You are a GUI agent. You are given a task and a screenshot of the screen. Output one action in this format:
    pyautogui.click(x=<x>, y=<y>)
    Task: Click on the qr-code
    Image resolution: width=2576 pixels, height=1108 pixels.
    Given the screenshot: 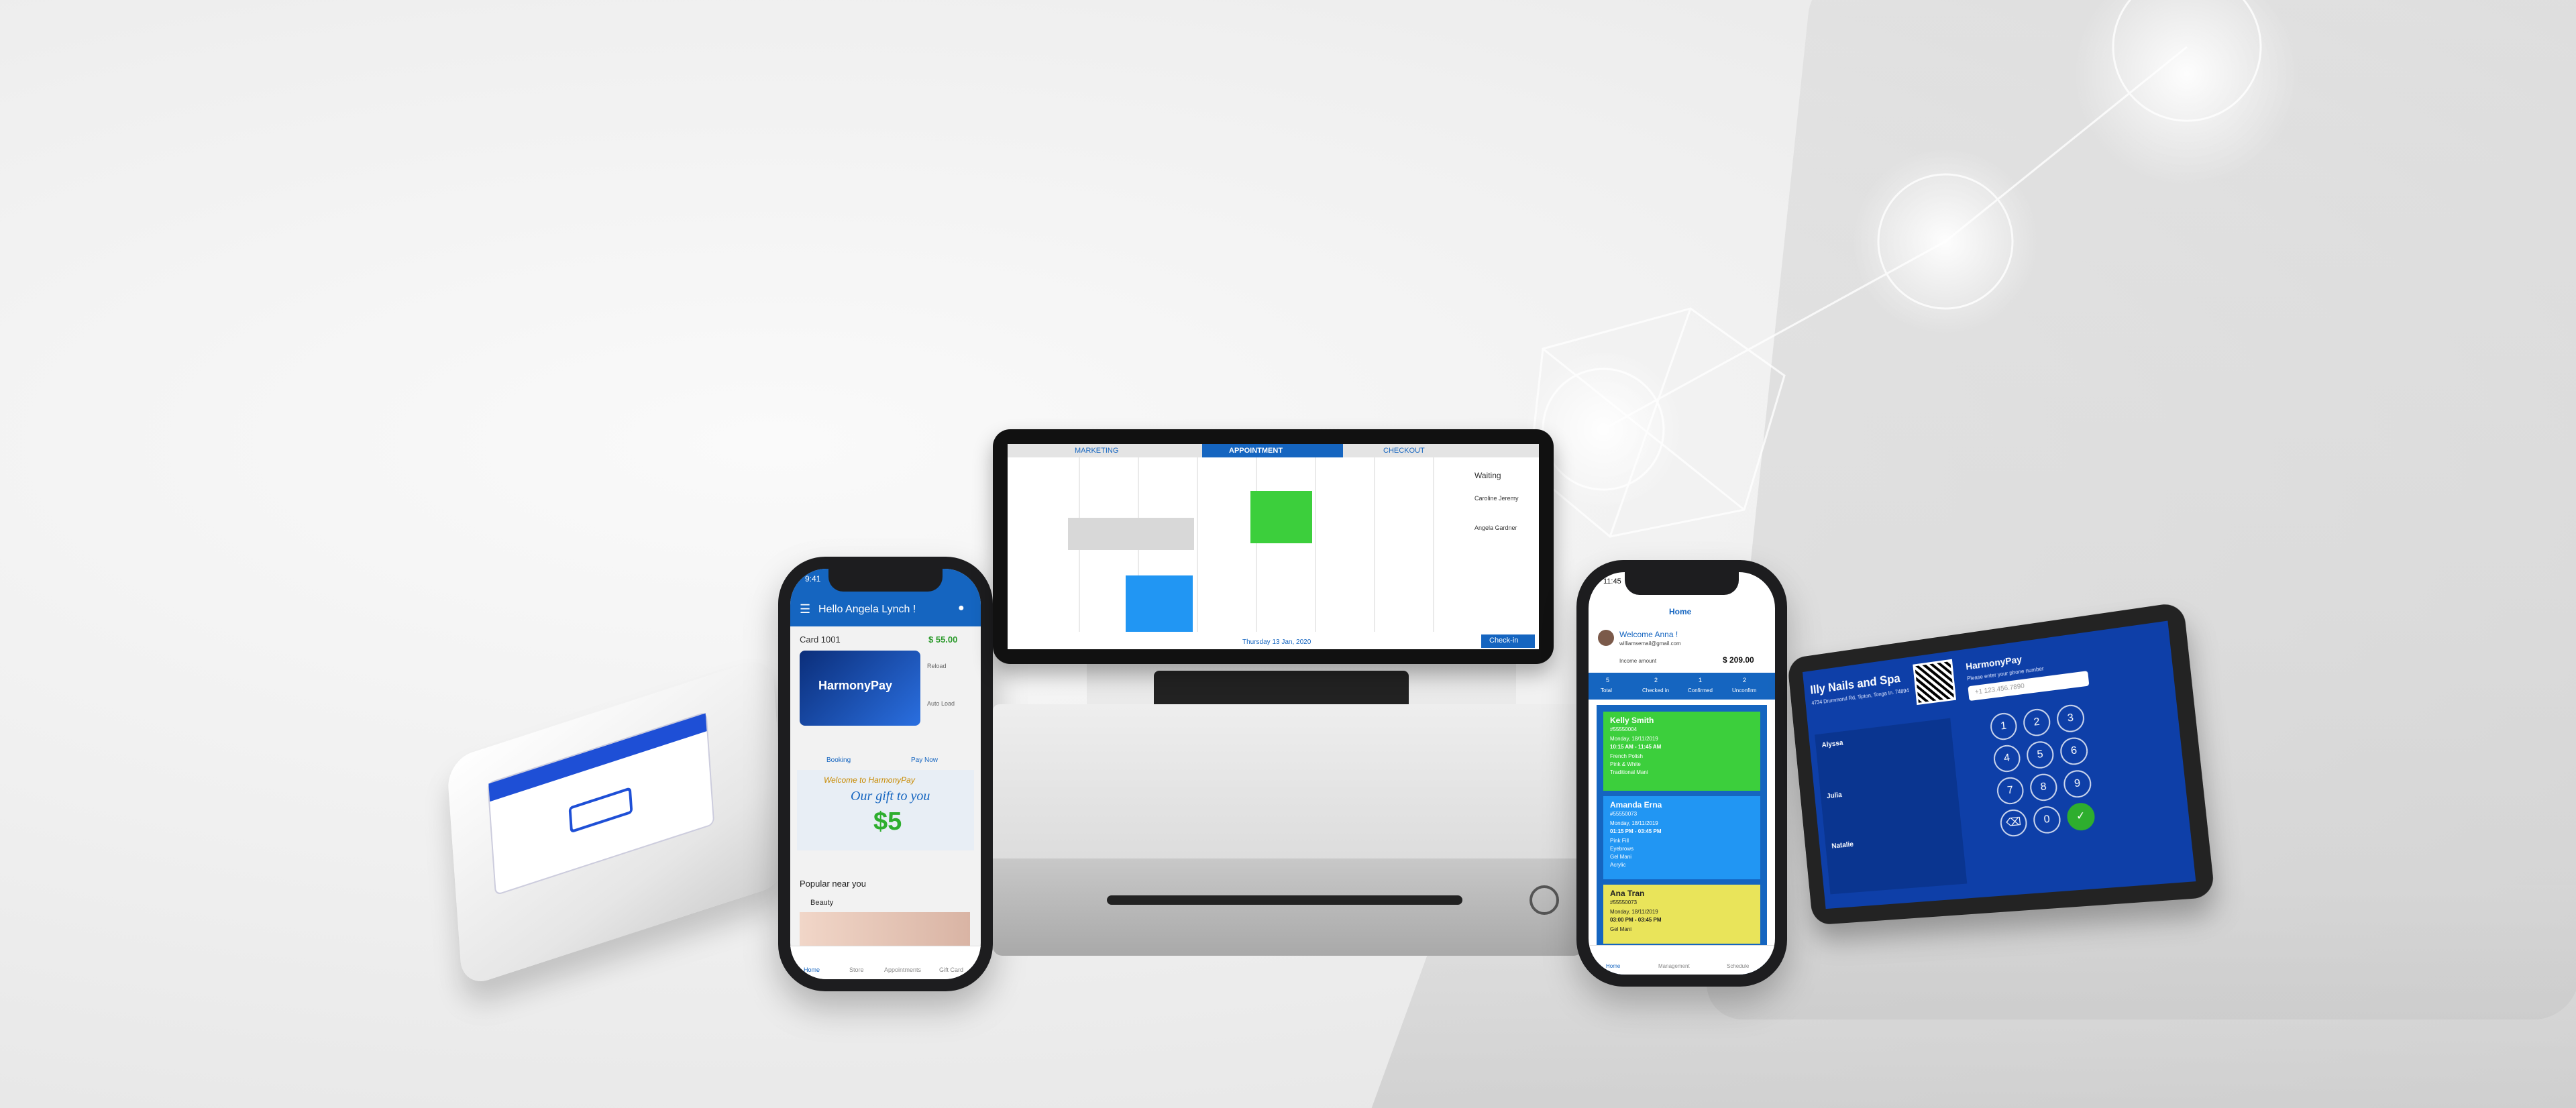 What is the action you would take?
    pyautogui.click(x=1935, y=682)
    